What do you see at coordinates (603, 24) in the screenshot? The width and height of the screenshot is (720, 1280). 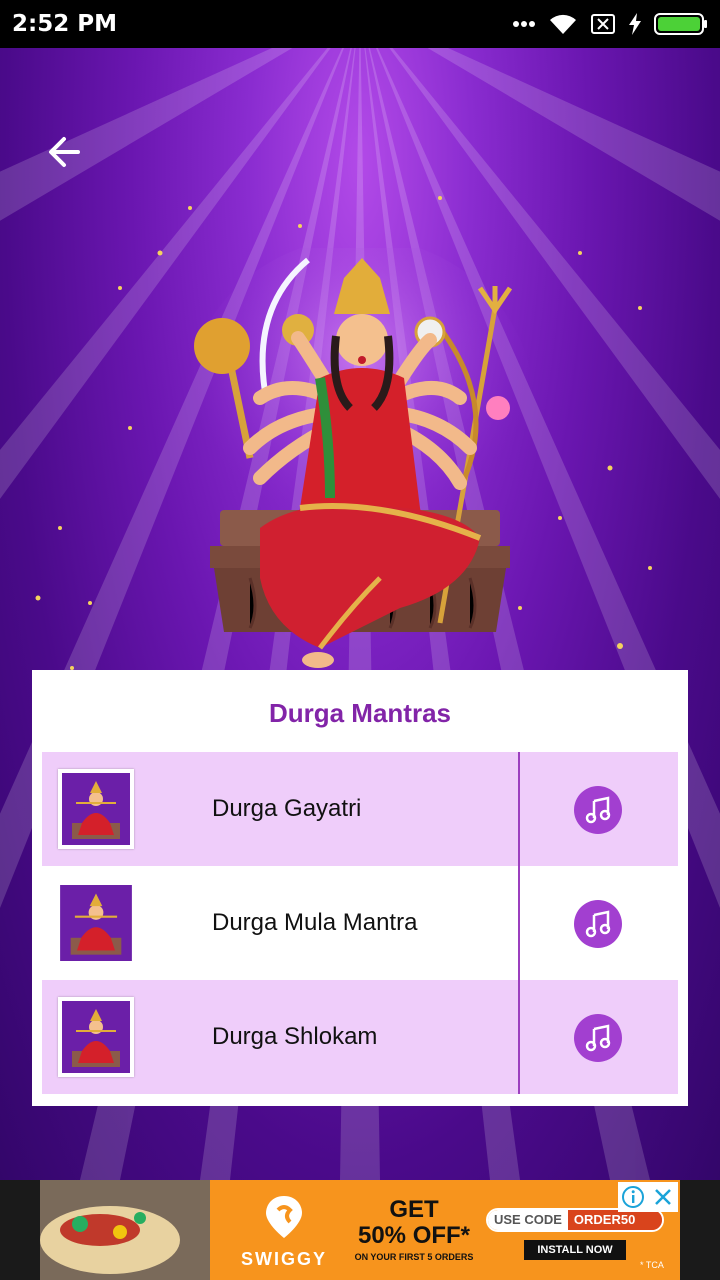 I see `sim-disabled-icon` at bounding box center [603, 24].